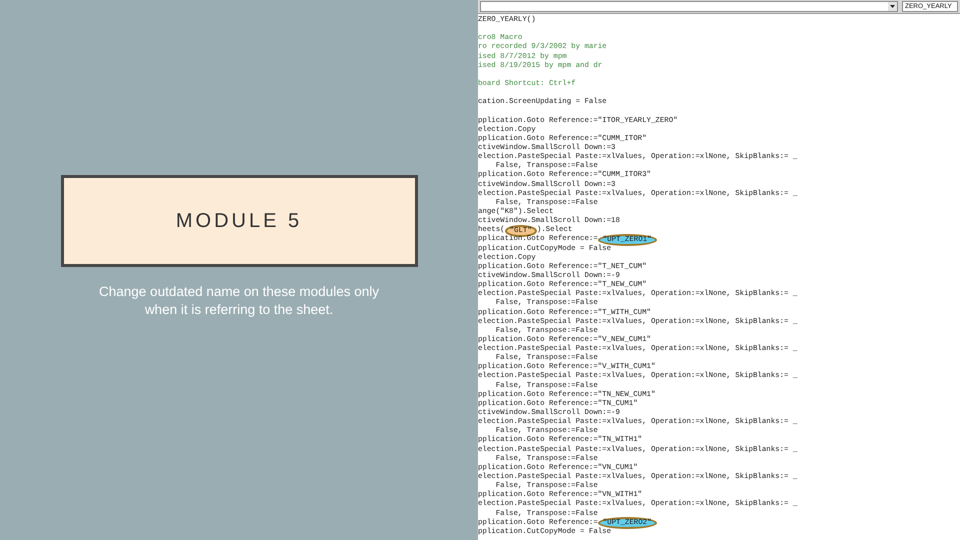  Describe the element at coordinates (239, 301) in the screenshot. I see `slide-caption: Change outdated name on these modules only when it is referring to the sheet.` at that location.